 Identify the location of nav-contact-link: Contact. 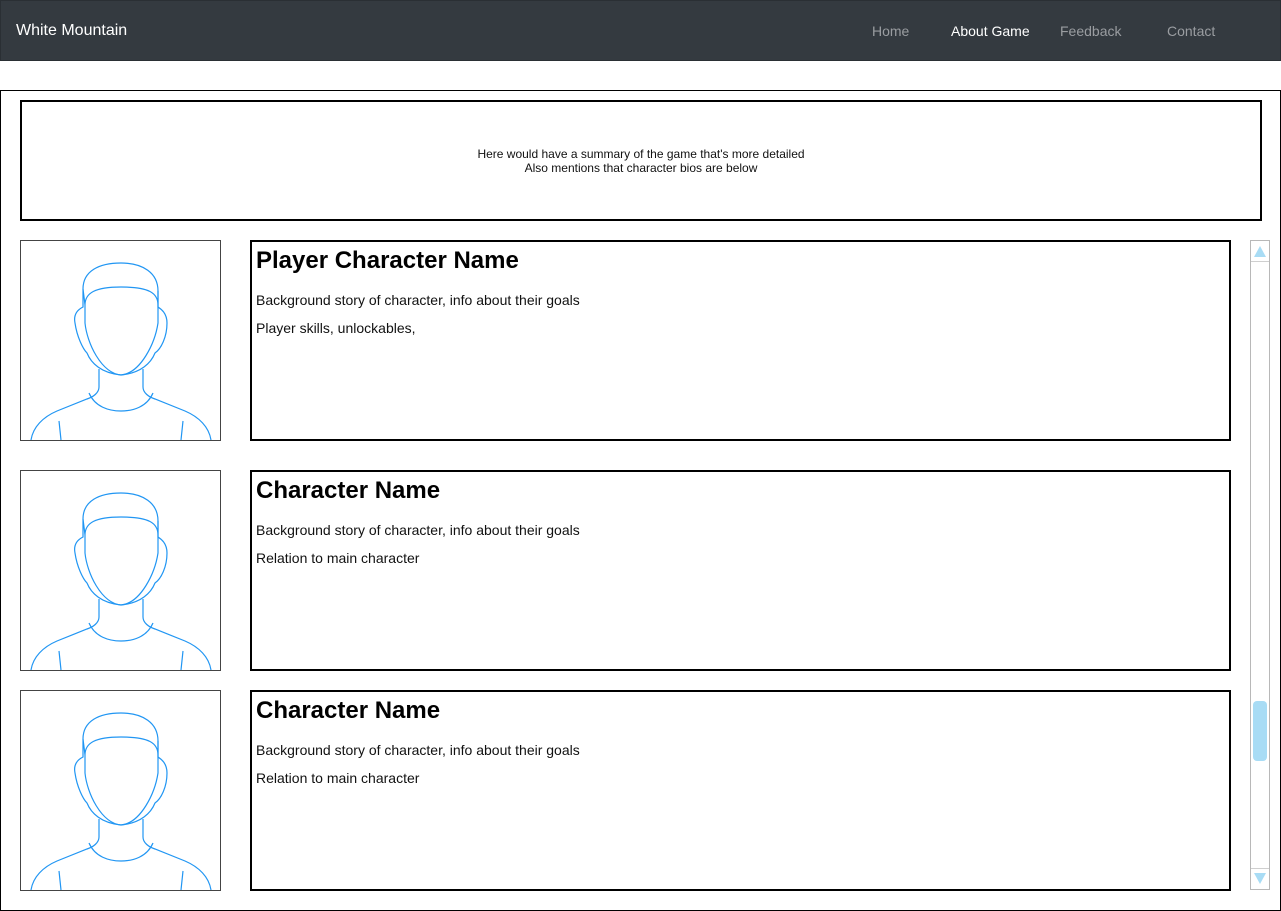
(1191, 31).